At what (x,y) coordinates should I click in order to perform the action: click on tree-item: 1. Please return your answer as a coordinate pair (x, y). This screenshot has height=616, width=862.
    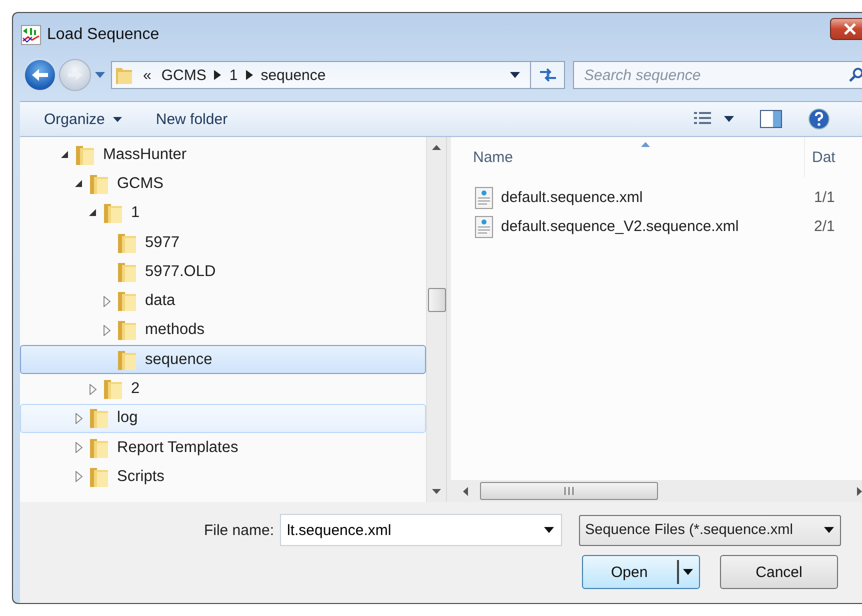
    Looking at the image, I should click on (223, 213).